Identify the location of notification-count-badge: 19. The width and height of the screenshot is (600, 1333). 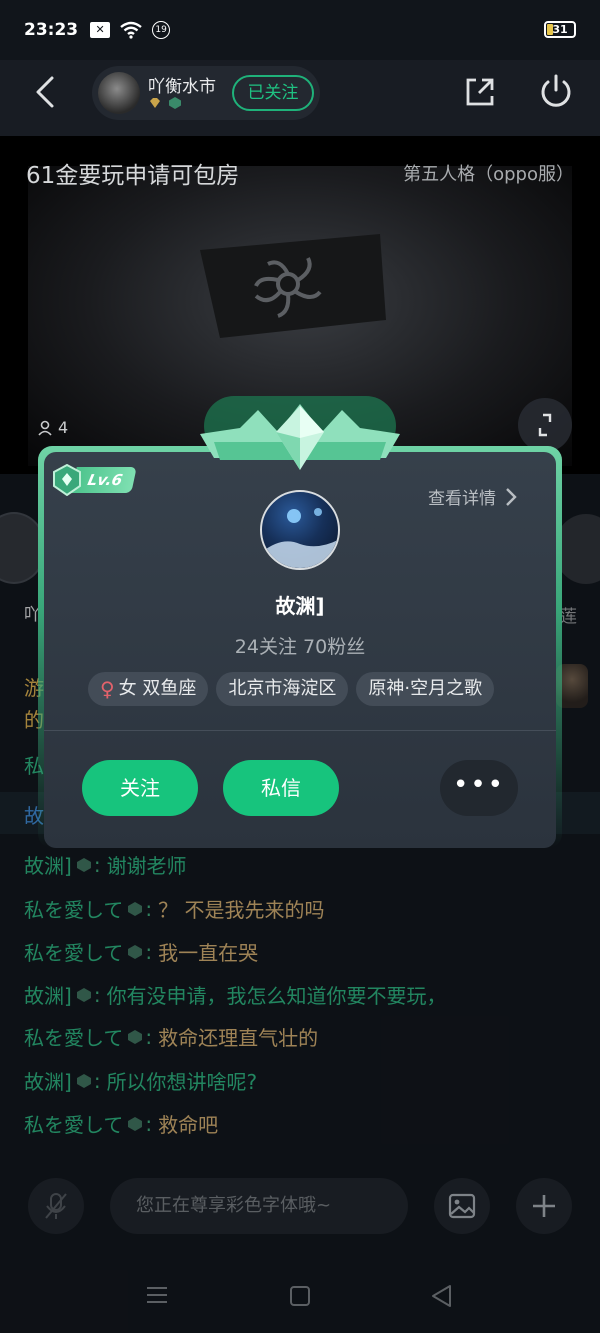
(161, 30).